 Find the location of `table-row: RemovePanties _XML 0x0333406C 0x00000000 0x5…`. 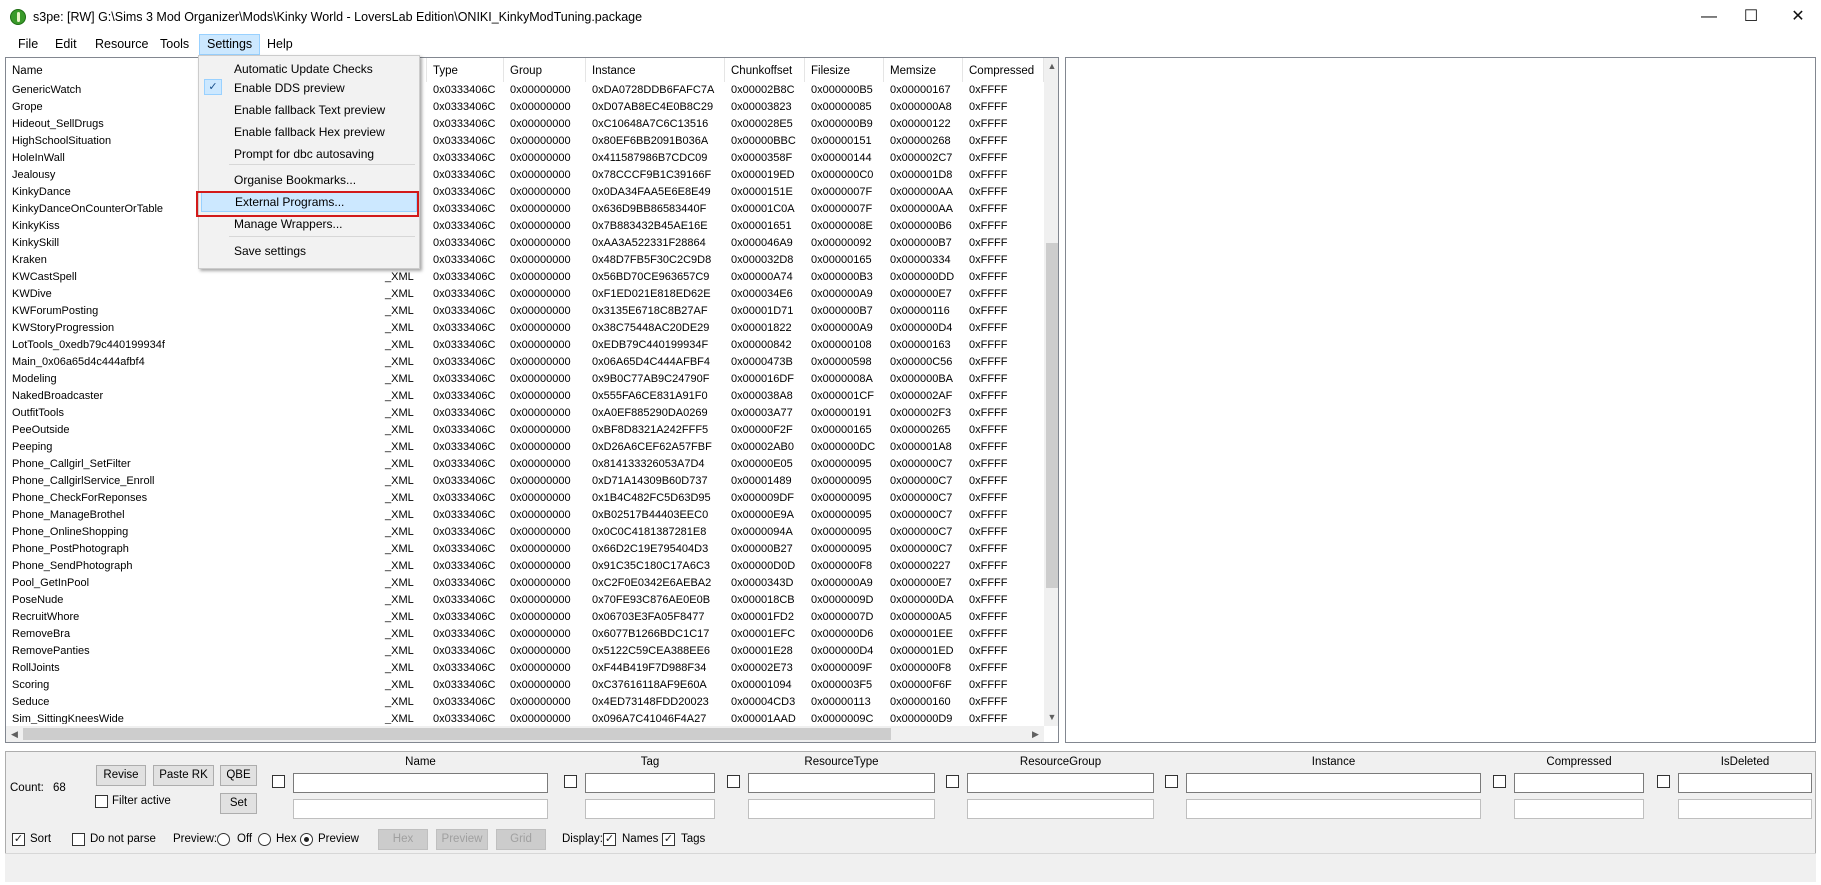

table-row: RemovePanties _XML 0x0333406C 0x00000000 0x5… is located at coordinates (526, 651).